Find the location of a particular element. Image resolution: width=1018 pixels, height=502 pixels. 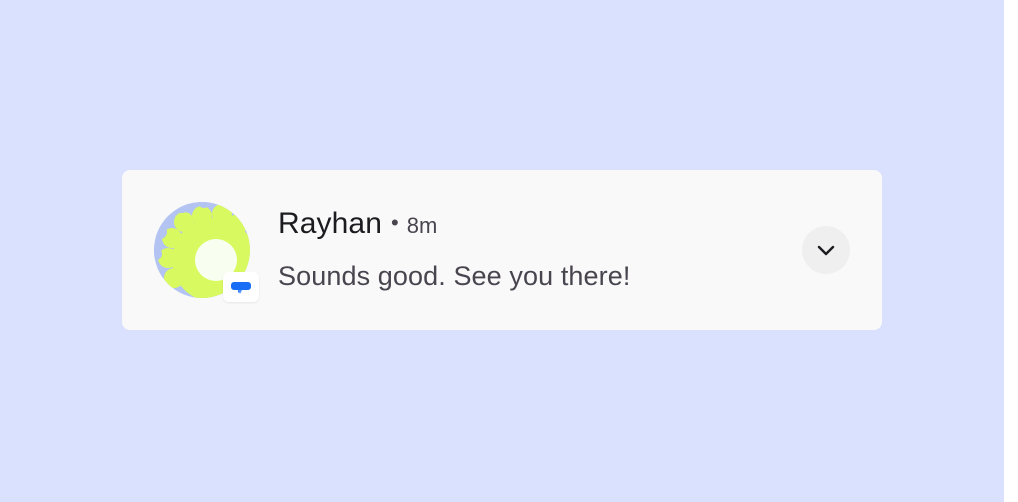

app-badge is located at coordinates (241, 287).